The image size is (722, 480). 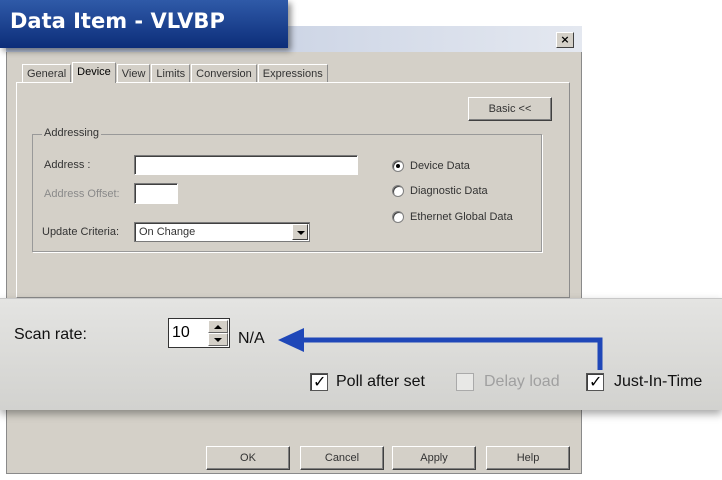 What do you see at coordinates (658, 381) in the screenshot?
I see `just-in-time-label: Just-In-Time` at bounding box center [658, 381].